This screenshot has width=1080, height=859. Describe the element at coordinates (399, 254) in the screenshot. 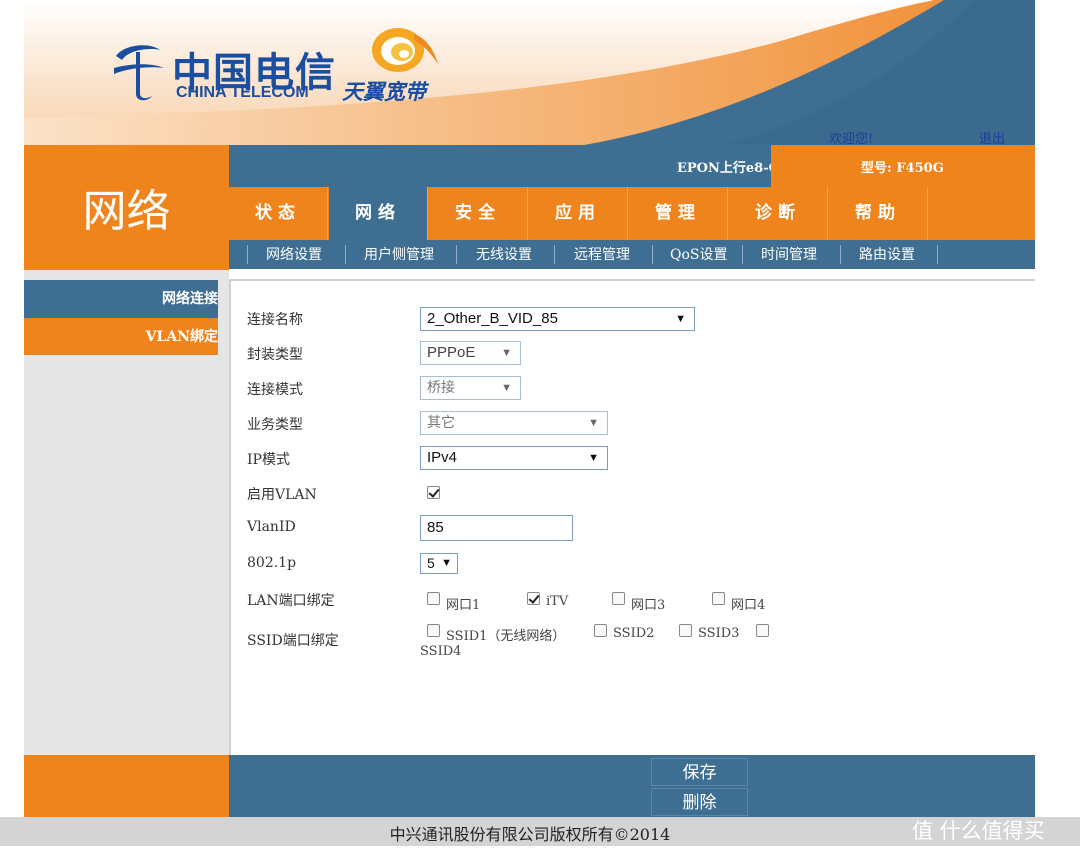

I see `subnav-user-side: 用户侧管理` at that location.